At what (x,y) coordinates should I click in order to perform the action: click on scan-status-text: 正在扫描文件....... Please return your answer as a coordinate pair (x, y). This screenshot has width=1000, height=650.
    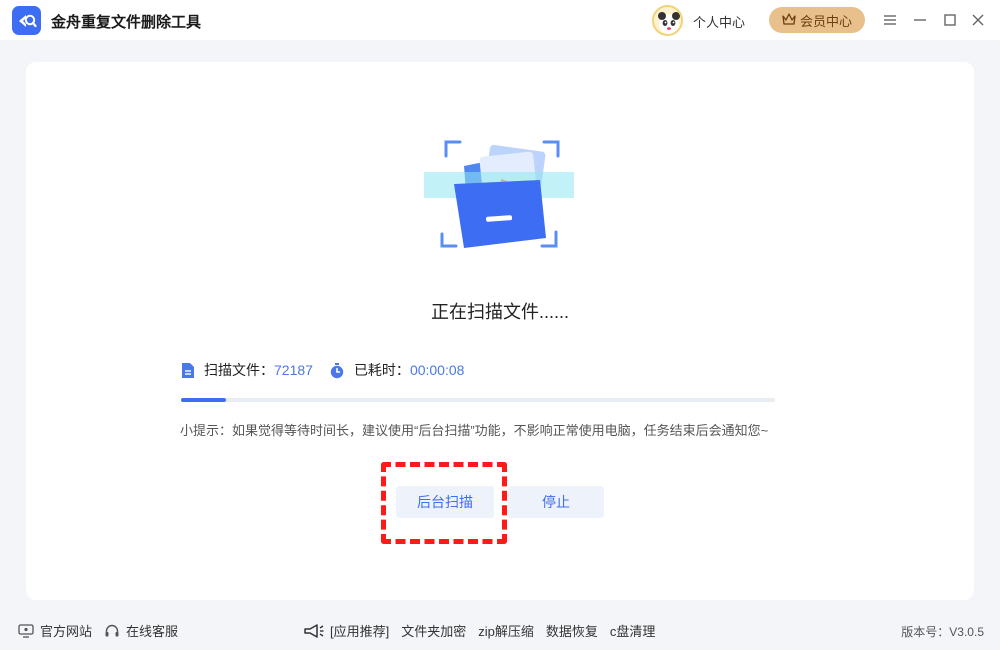
    Looking at the image, I should click on (499, 312).